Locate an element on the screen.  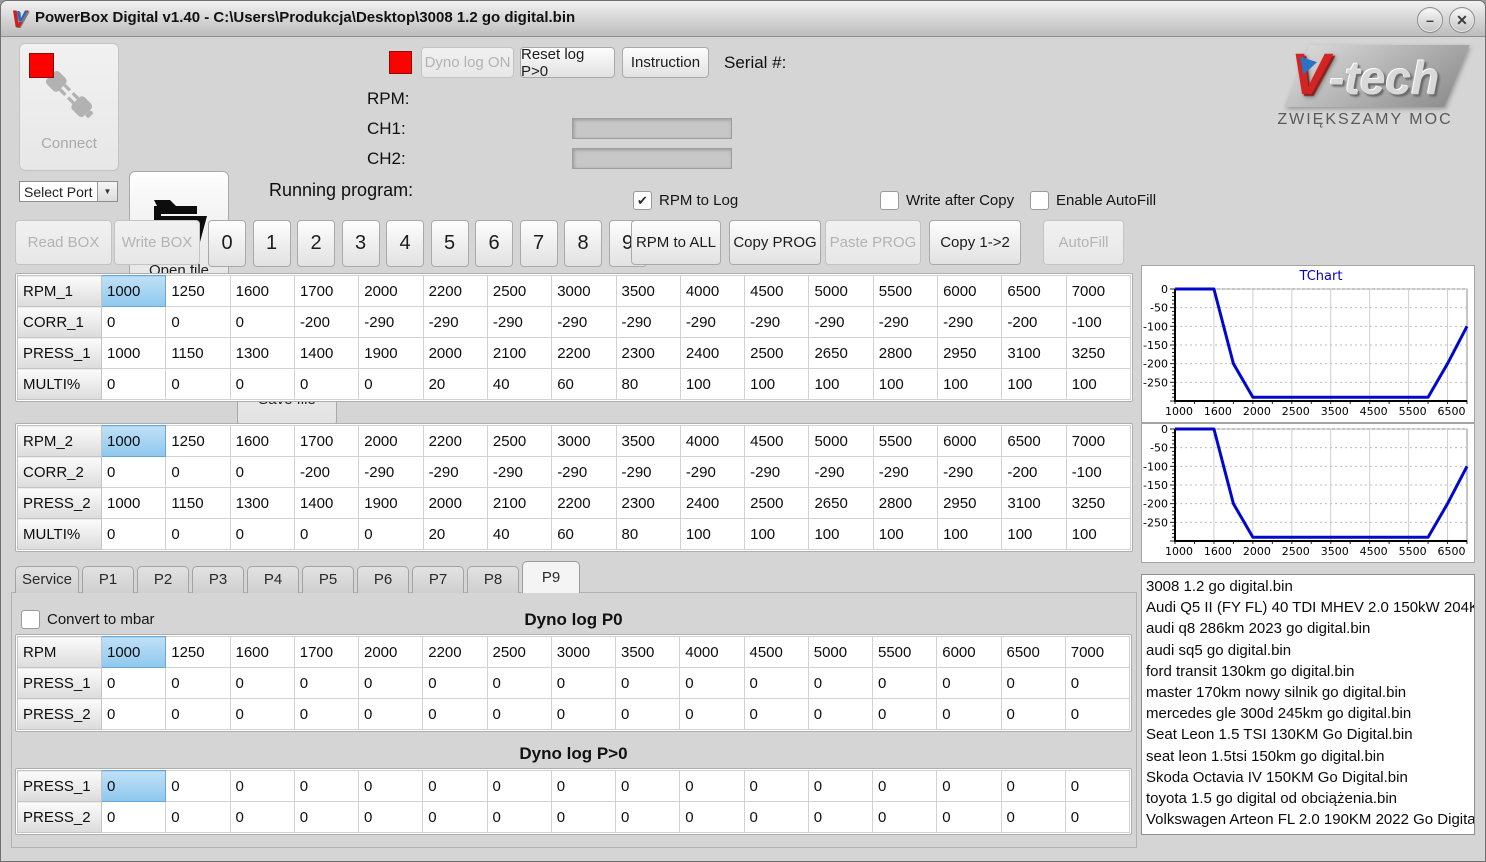
table-cell: 1250 is located at coordinates (198, 652).